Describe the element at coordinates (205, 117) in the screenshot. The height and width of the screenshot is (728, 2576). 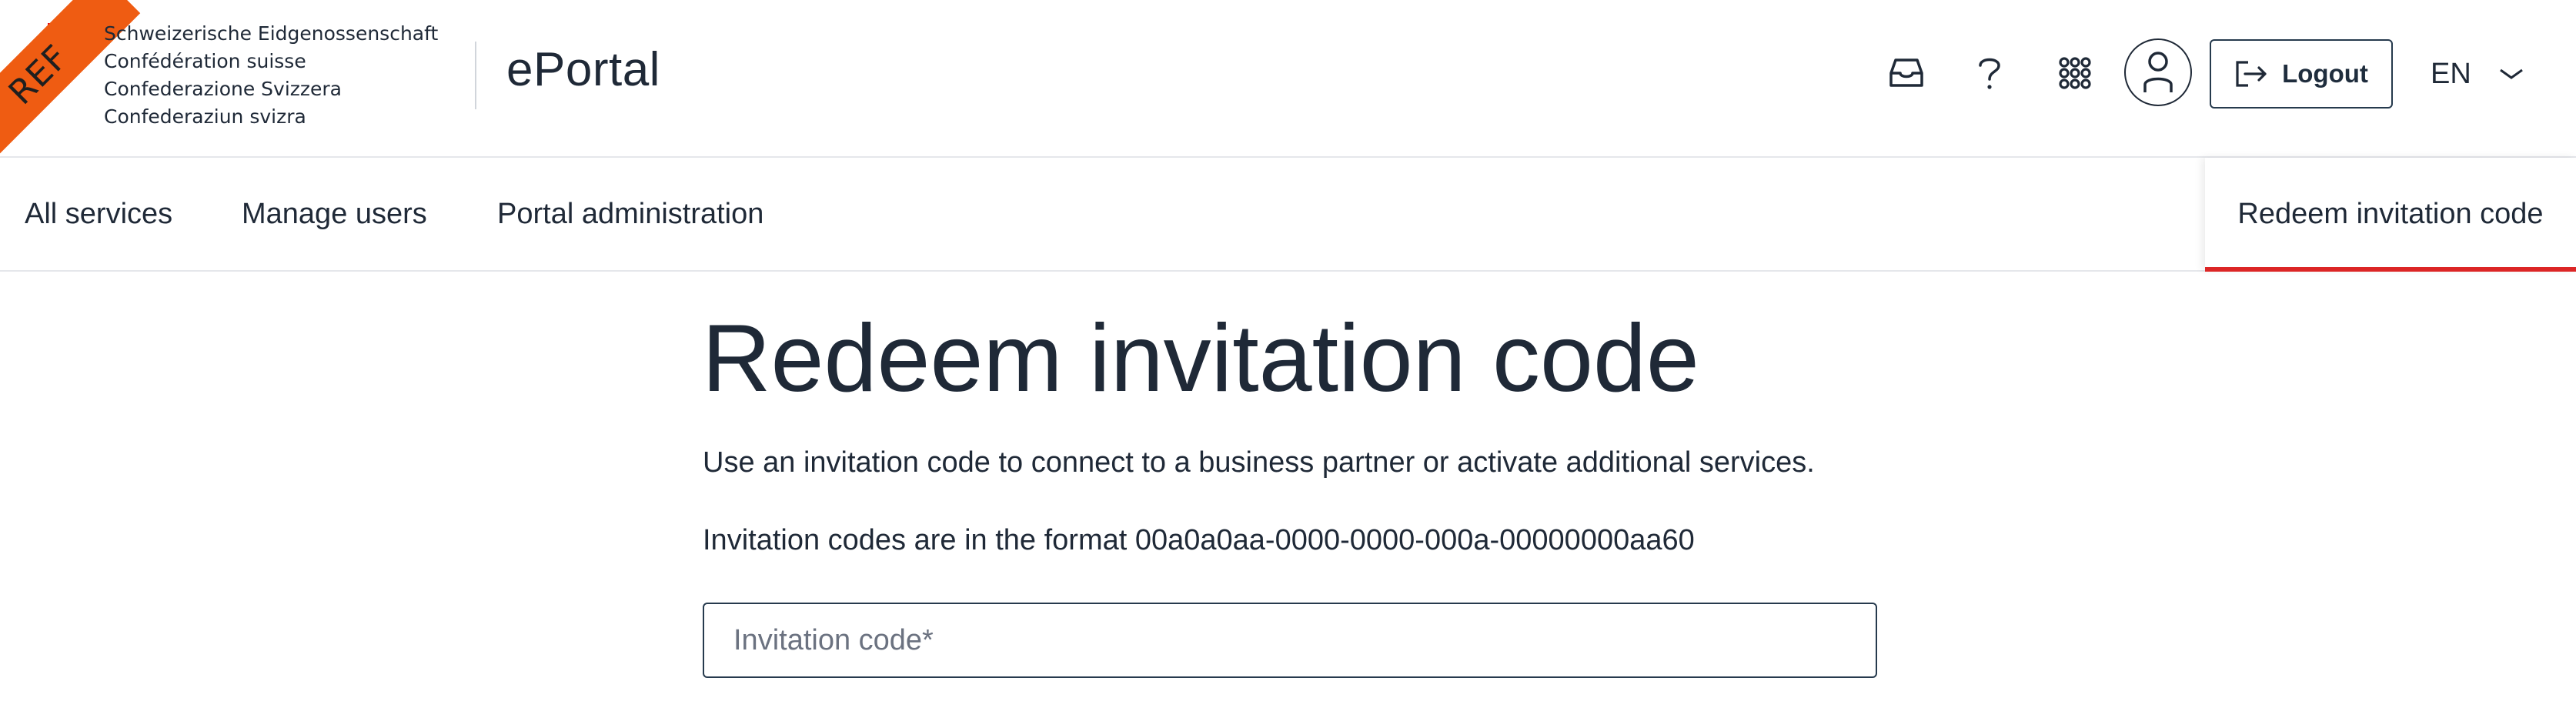
I see `confed-line-rm: Confederaziun svizra` at that location.